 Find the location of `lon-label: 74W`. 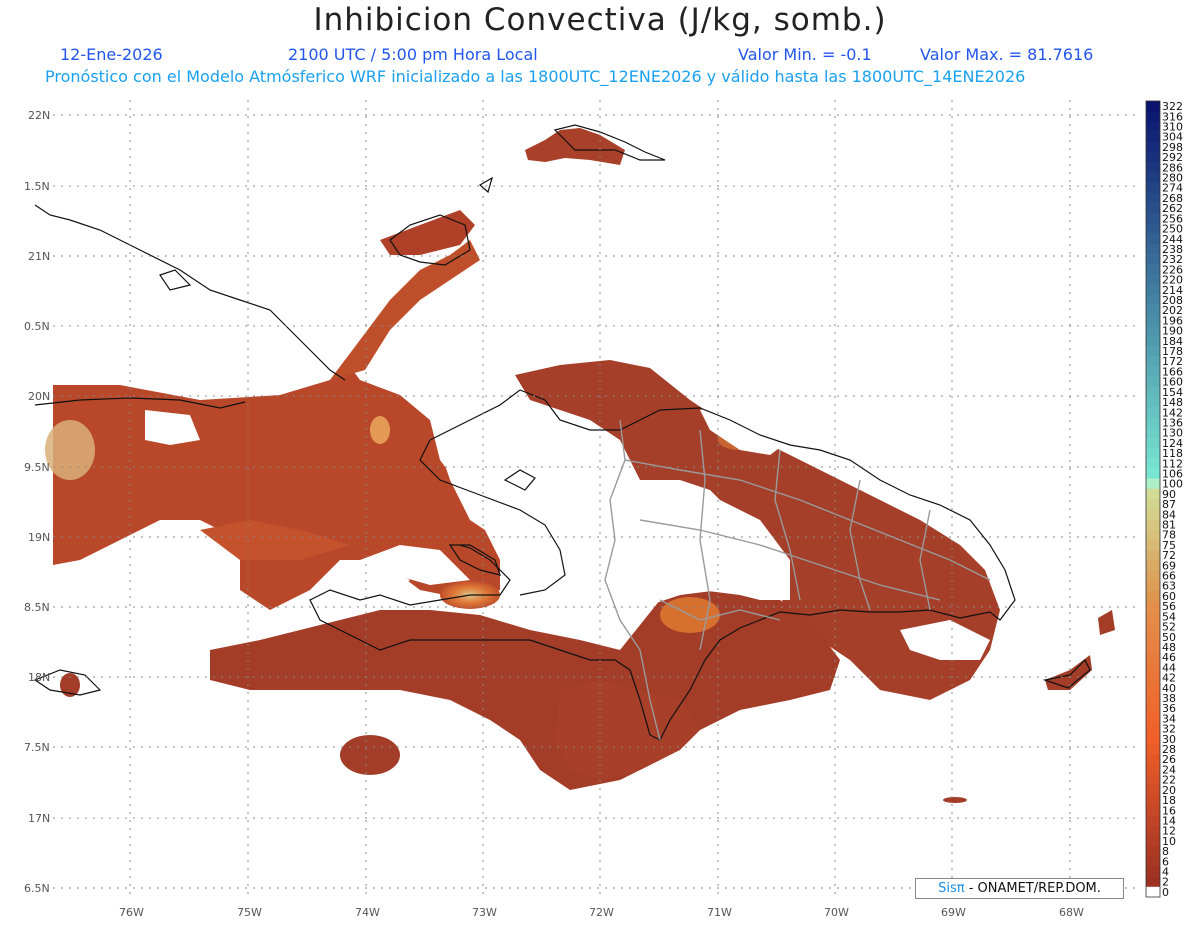

lon-label: 74W is located at coordinates (367, 912).